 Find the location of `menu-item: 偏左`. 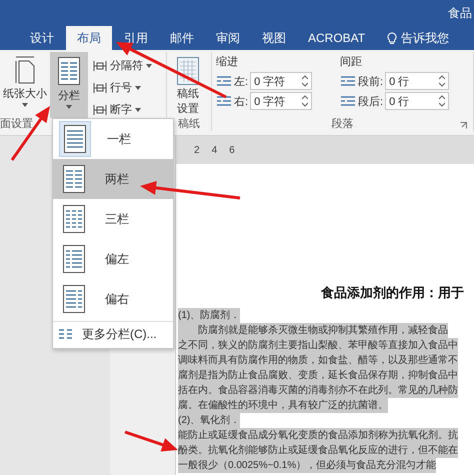

menu-item: 偏左 is located at coordinates (113, 259).